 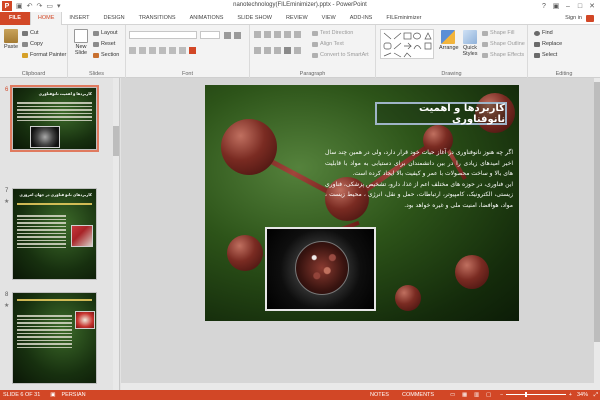 What do you see at coordinates (105, 33) in the screenshot?
I see `layout-button: Layout` at bounding box center [105, 33].